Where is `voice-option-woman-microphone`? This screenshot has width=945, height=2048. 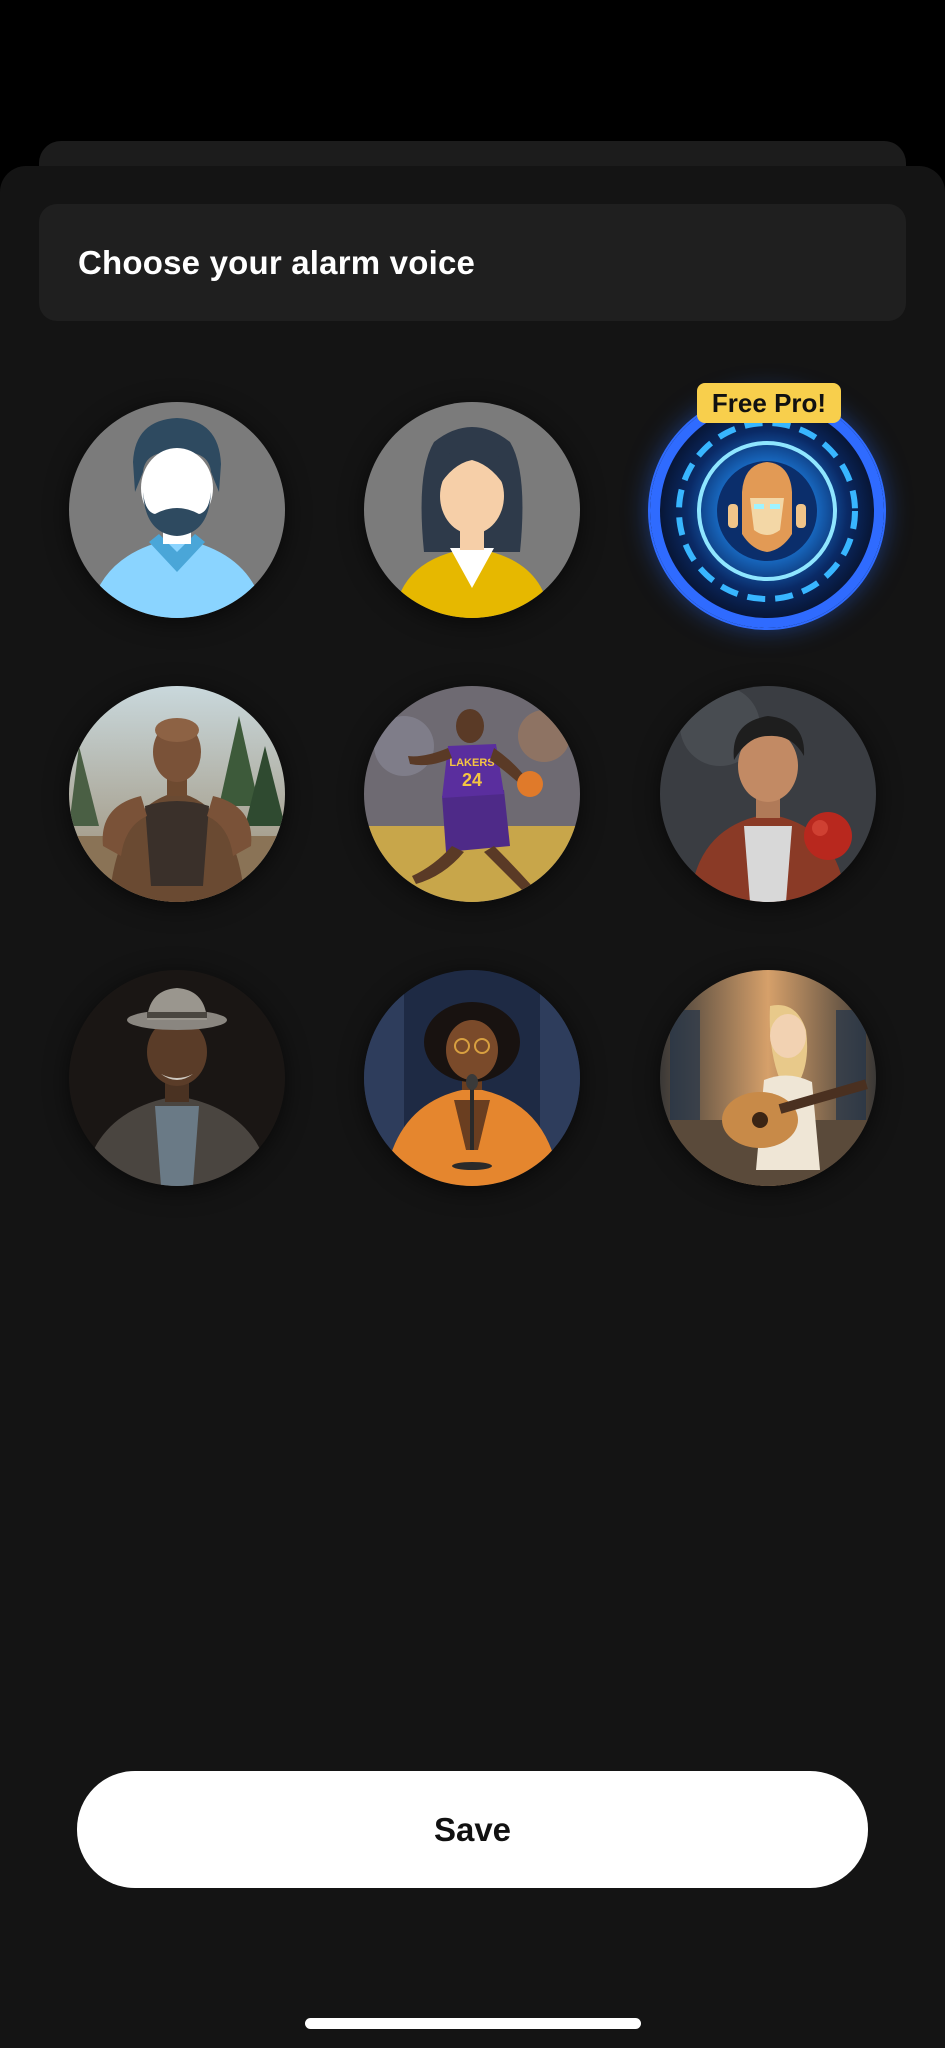 voice-option-woman-microphone is located at coordinates (472, 1078).